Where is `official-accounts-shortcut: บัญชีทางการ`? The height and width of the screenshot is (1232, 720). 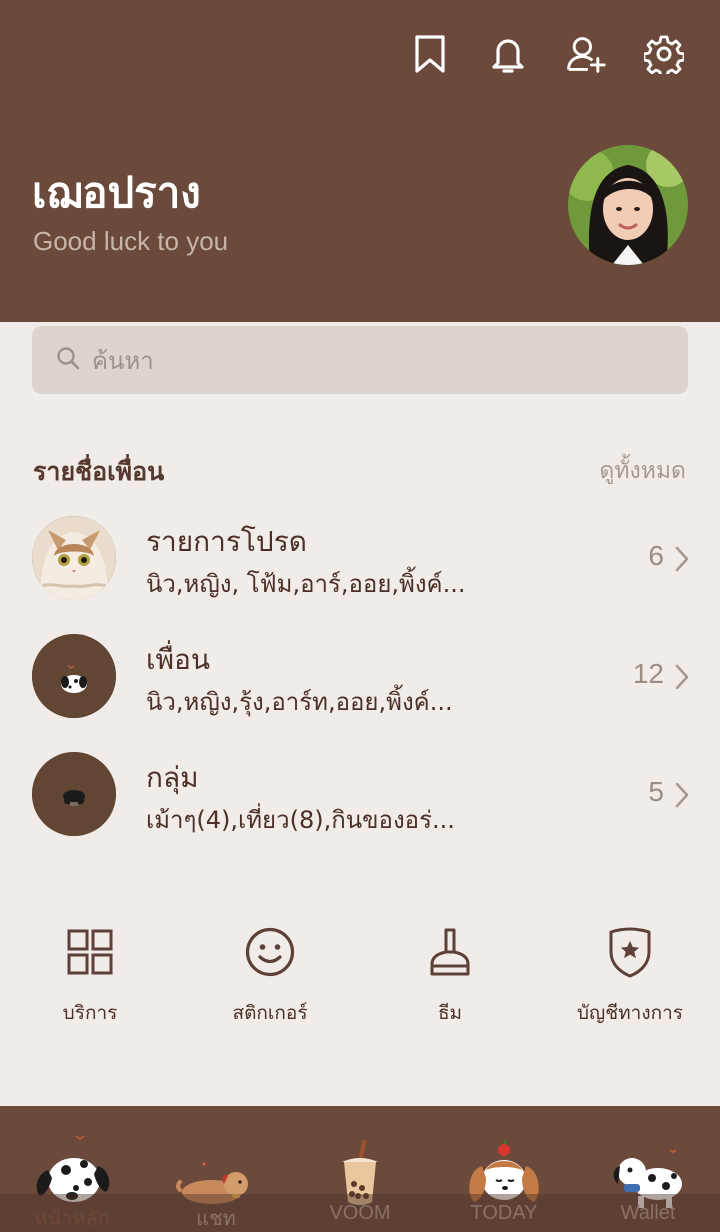
official-accounts-shortcut: บัญชีทางการ is located at coordinates (630, 976).